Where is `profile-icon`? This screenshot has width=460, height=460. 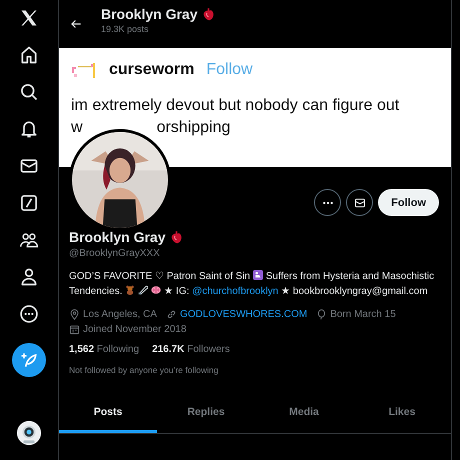 profile-icon is located at coordinates (29, 277).